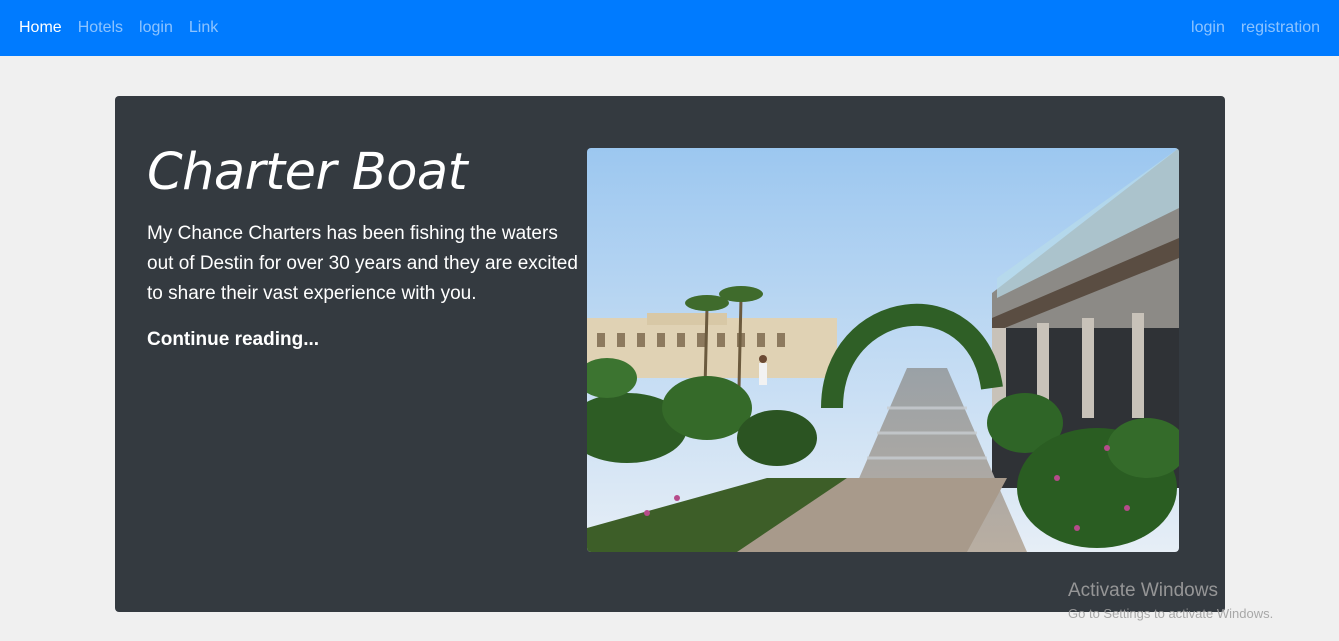  Describe the element at coordinates (1208, 28) in the screenshot. I see `nav-right-login-link: login` at that location.